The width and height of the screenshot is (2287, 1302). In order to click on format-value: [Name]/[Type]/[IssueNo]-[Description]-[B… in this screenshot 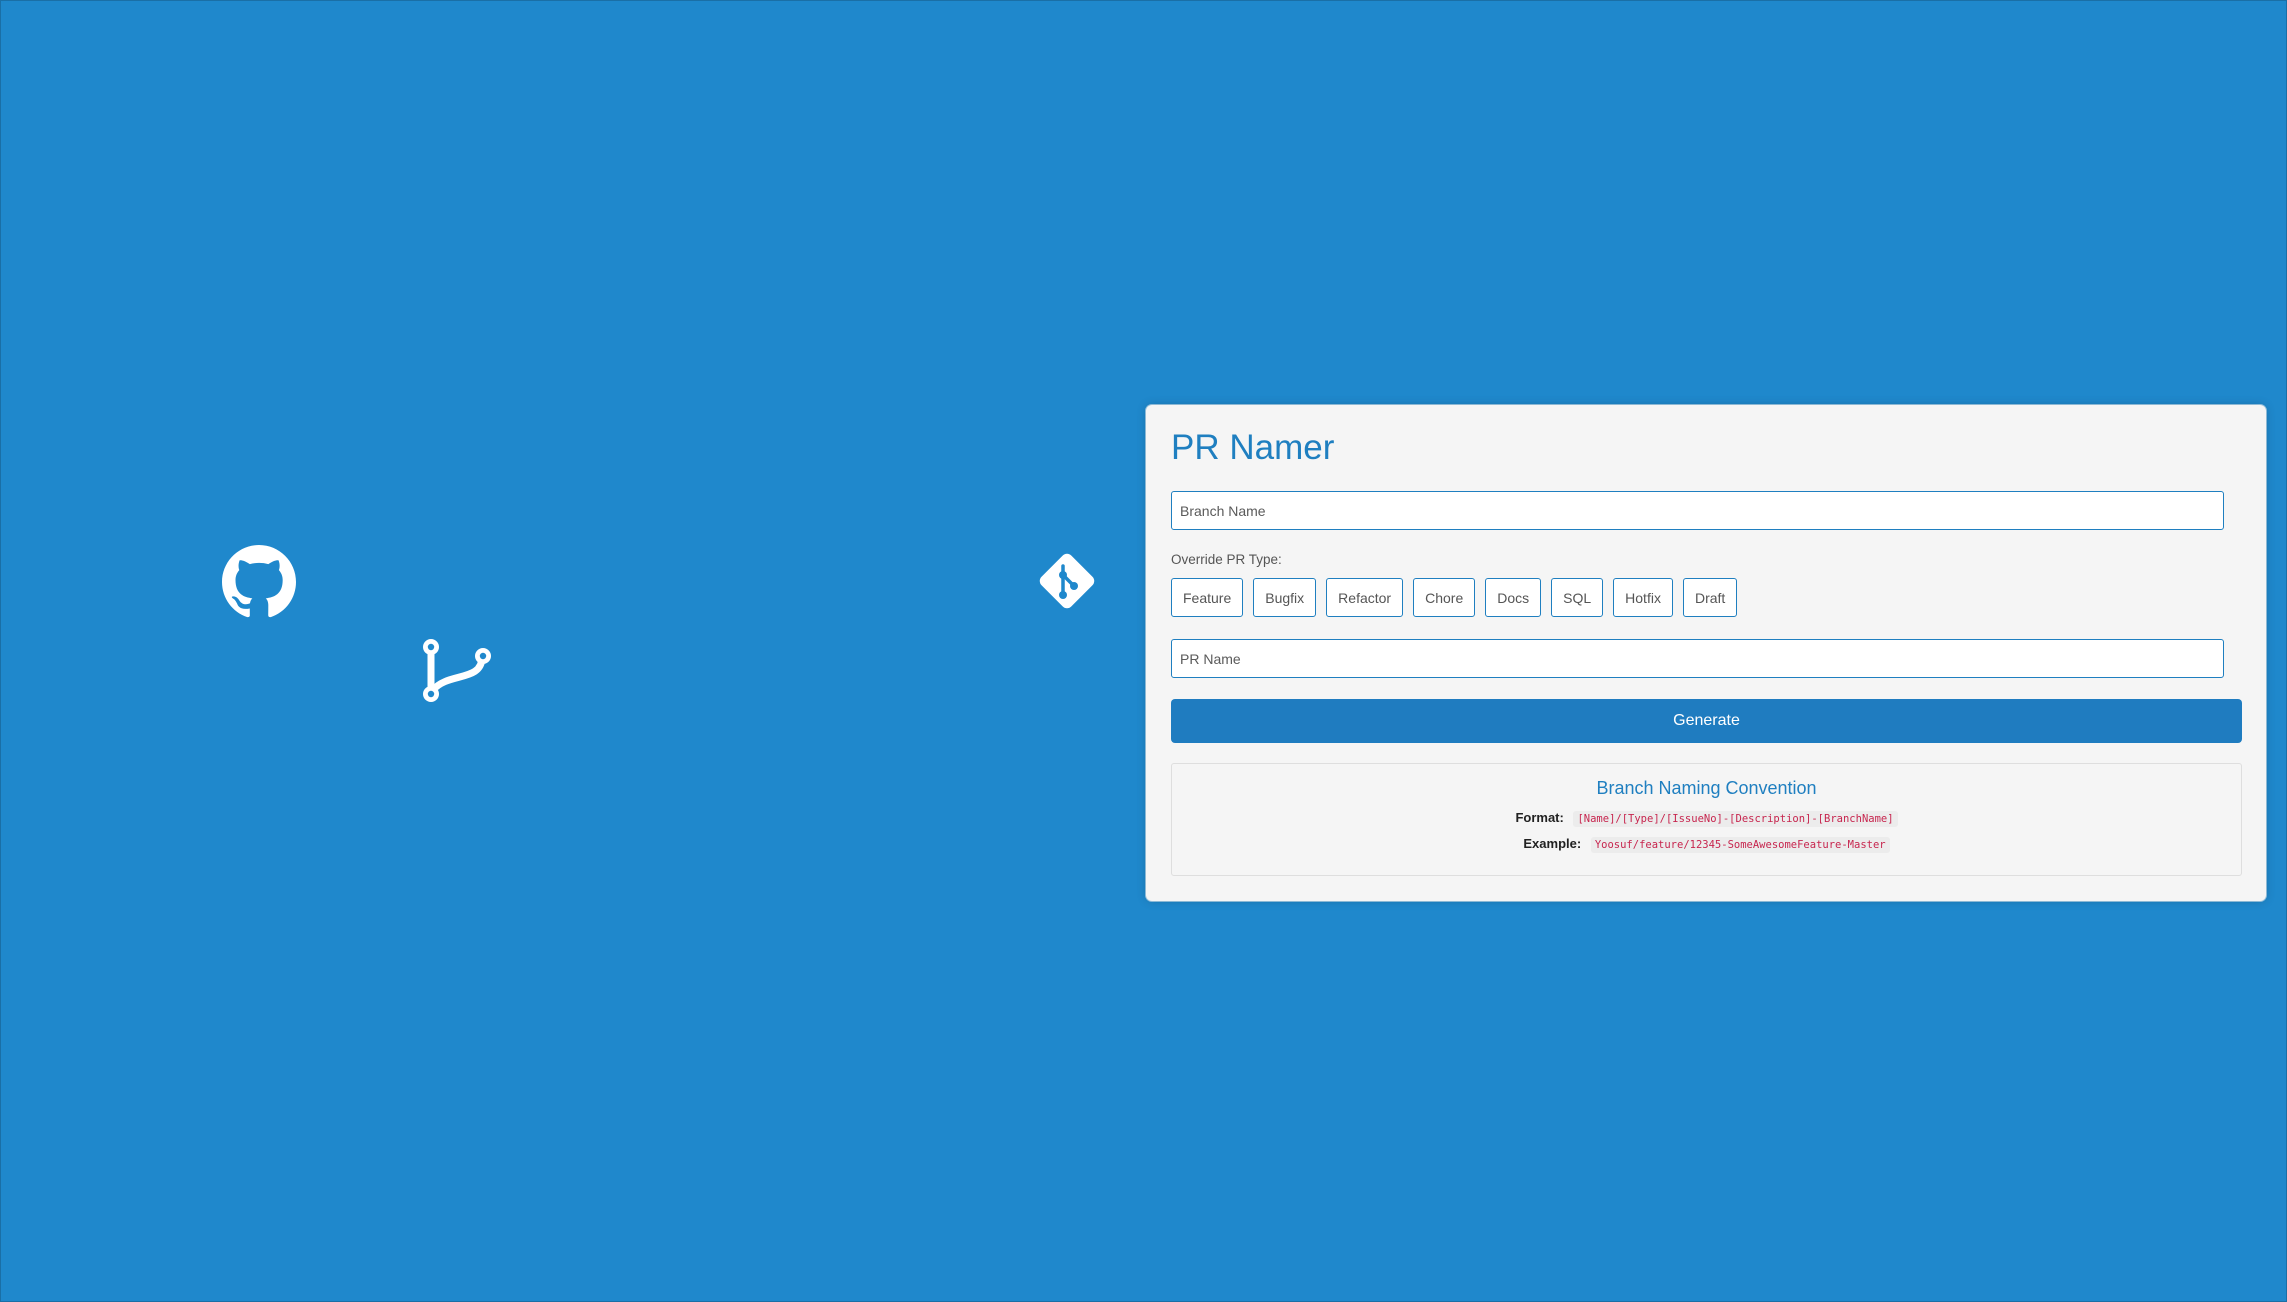, I will do `click(1735, 819)`.